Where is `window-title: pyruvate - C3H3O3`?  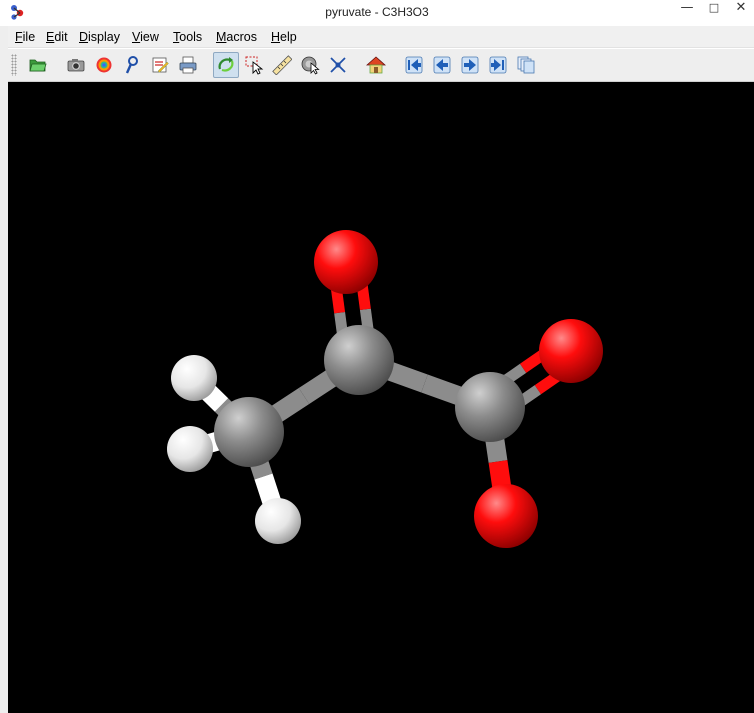
window-title: pyruvate - C3H3O3 is located at coordinates (377, 12).